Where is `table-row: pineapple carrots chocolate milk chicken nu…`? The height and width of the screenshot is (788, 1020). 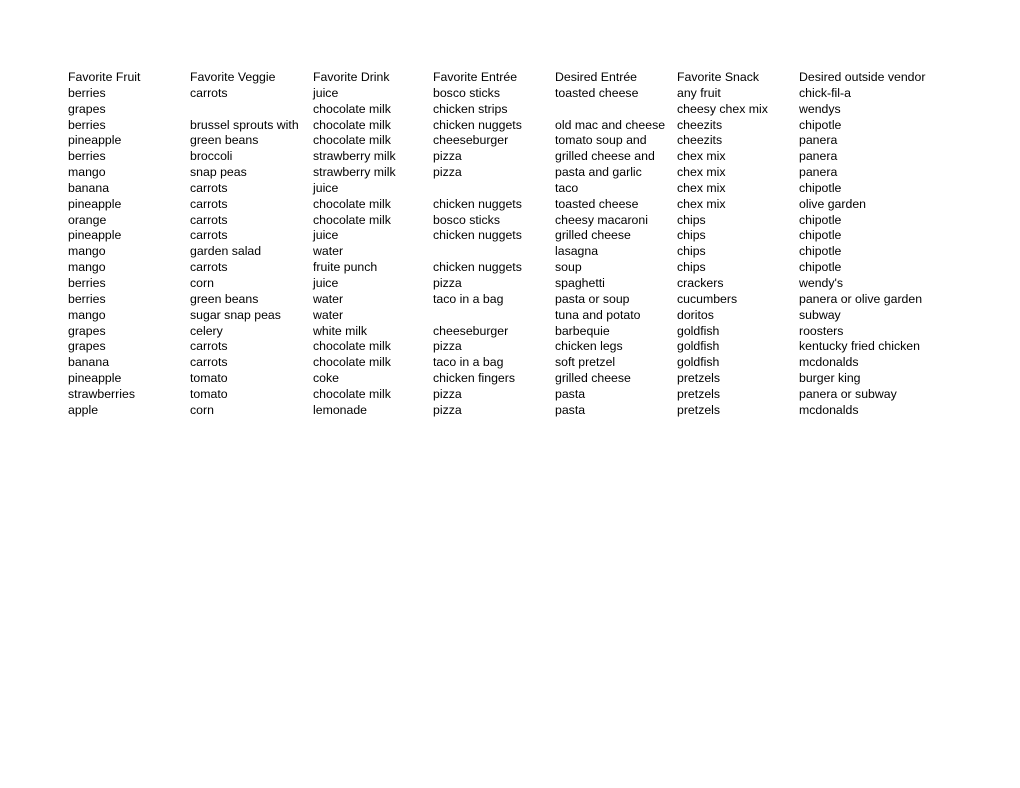 table-row: pineapple carrots chocolate milk chicken nu… is located at coordinates (528, 205).